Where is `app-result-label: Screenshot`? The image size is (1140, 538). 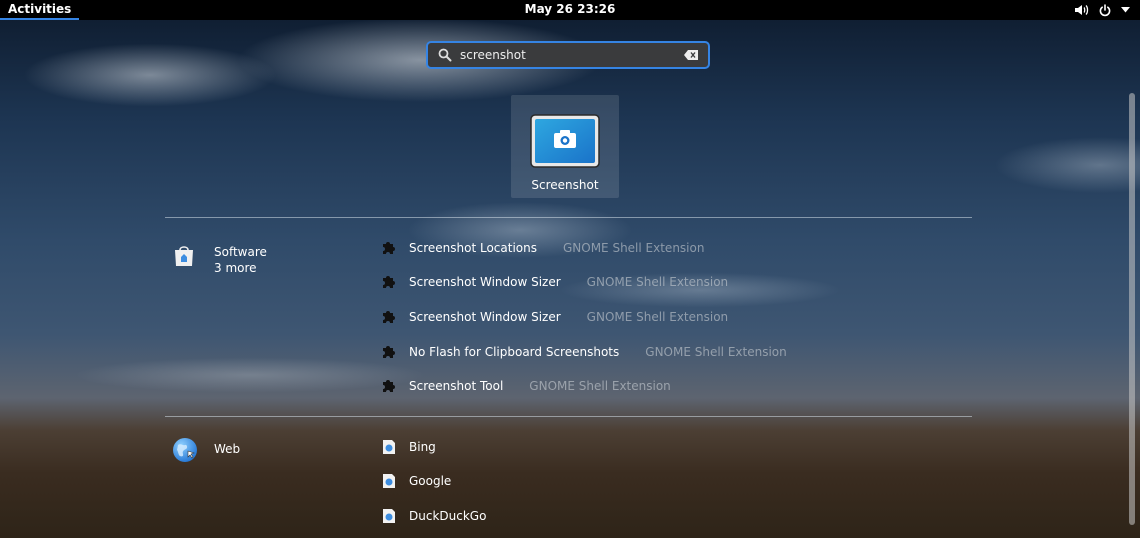 app-result-label: Screenshot is located at coordinates (565, 185).